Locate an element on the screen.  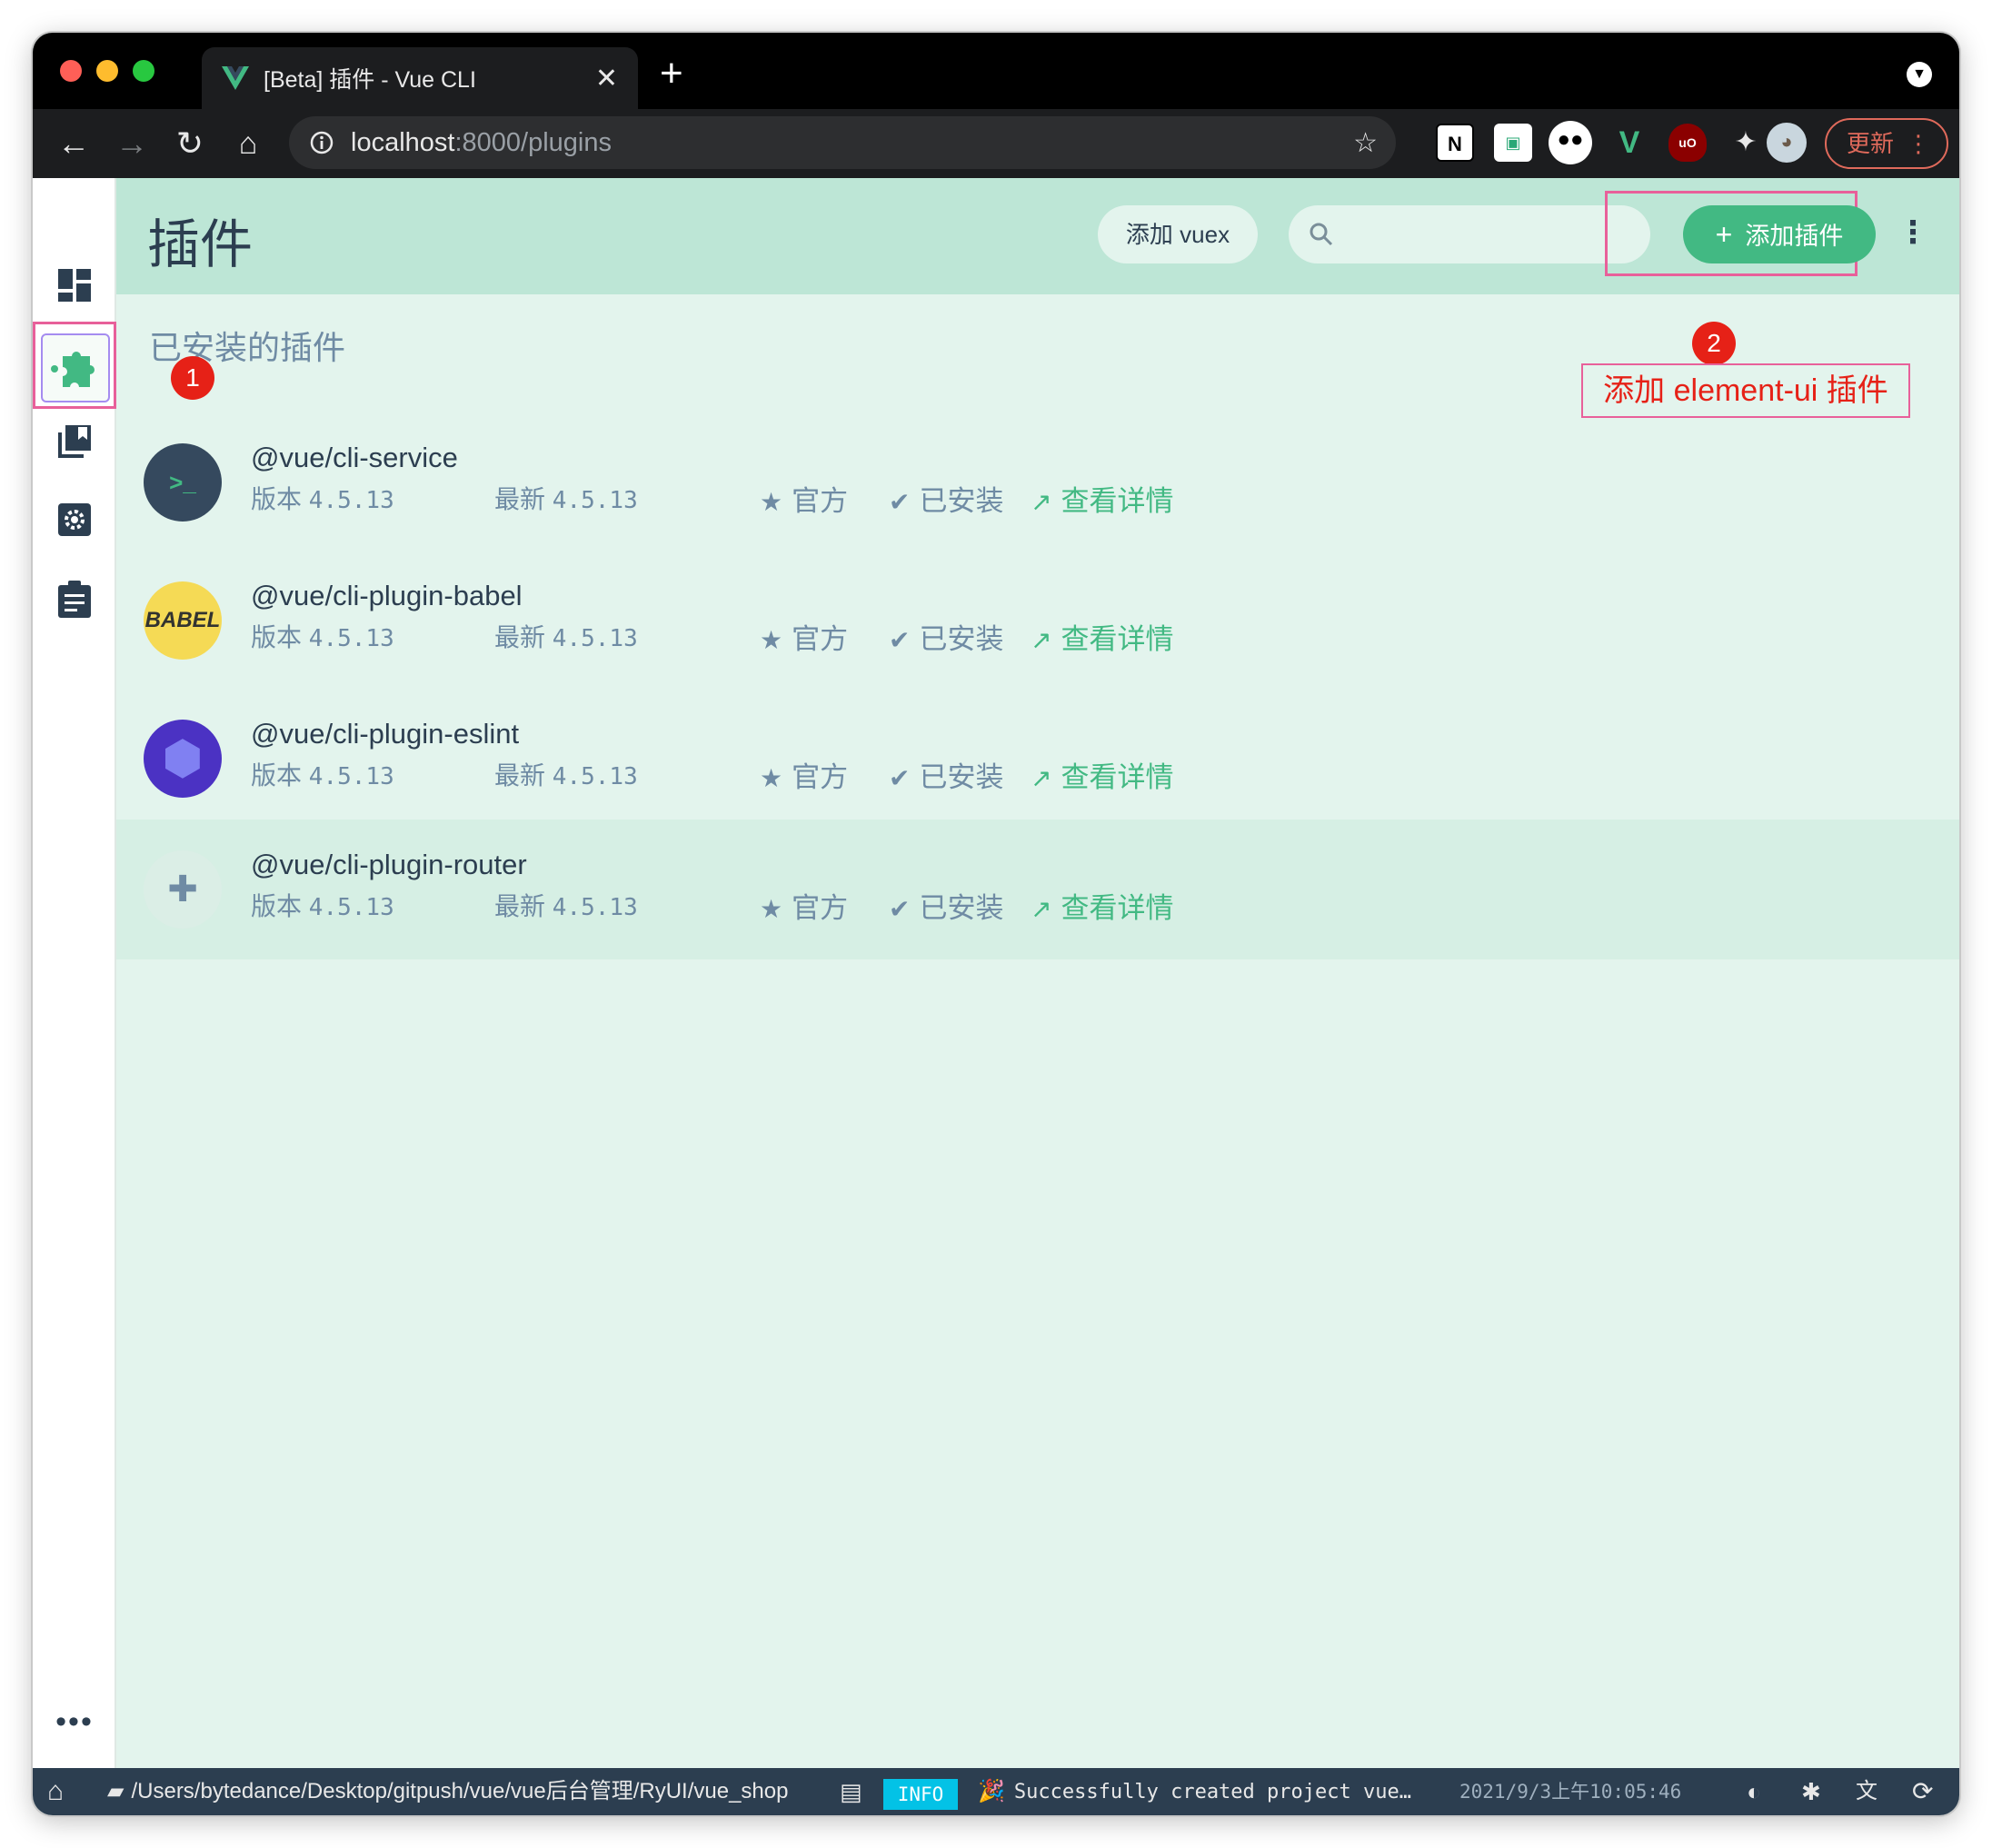
qr-extension-icon: ▣ is located at coordinates (1513, 143).